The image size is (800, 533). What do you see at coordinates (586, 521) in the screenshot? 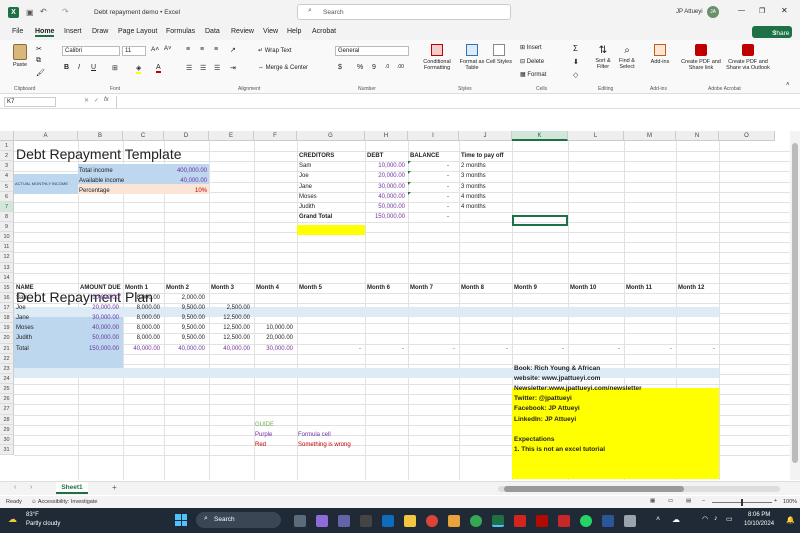
I see `whatsapp-icon` at bounding box center [586, 521].